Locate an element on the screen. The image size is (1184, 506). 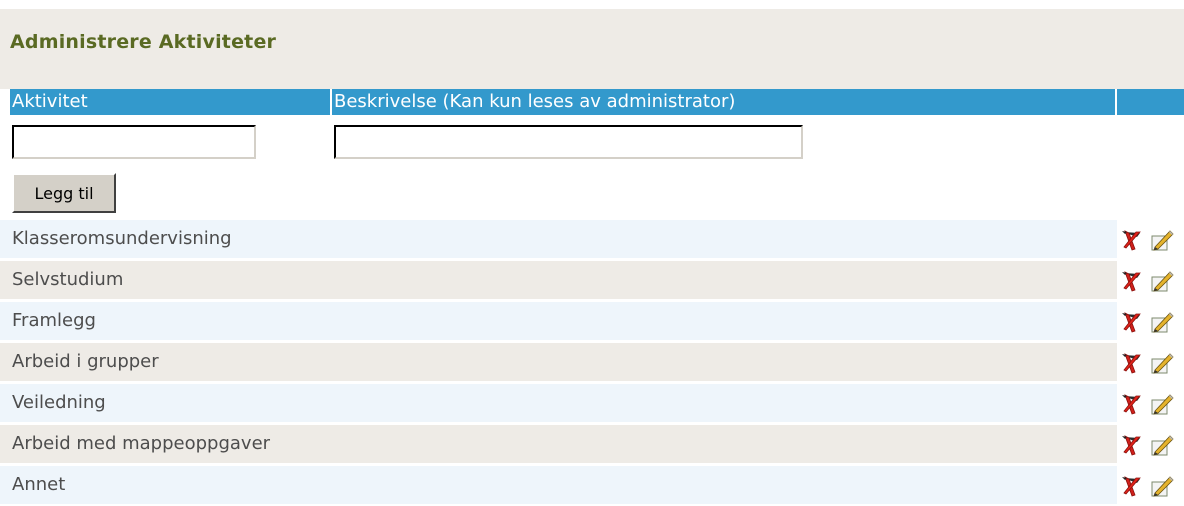
activity-label: Klasseromsundervisning is located at coordinates (122, 238).